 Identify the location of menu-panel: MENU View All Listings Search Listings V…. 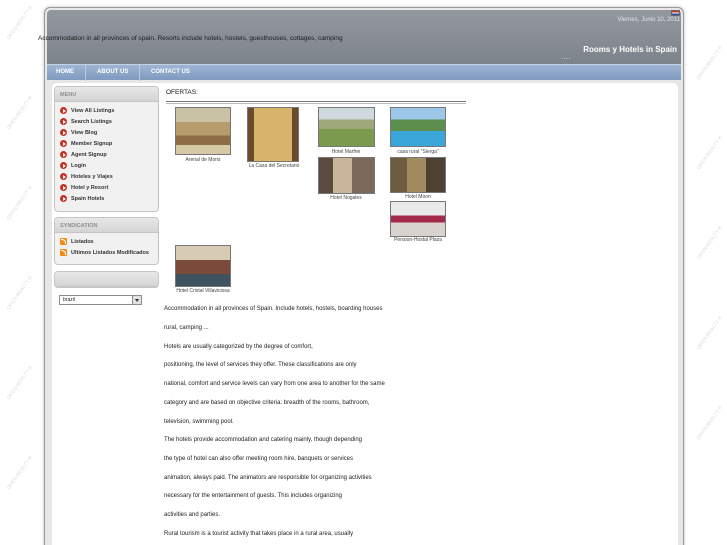
(106, 149).